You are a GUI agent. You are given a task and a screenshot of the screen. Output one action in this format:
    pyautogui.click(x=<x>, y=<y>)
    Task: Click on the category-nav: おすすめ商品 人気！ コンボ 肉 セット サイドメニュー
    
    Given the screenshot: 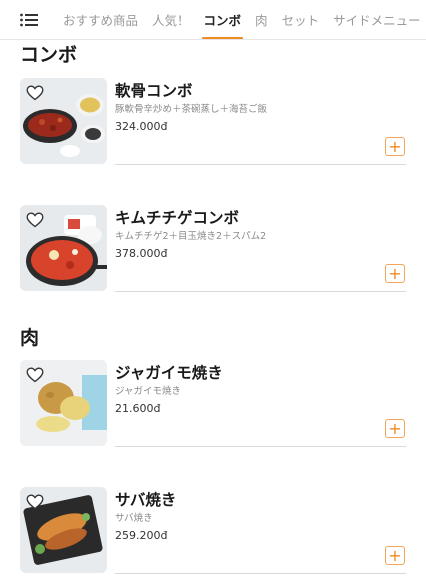 What is the action you would take?
    pyautogui.click(x=213, y=20)
    